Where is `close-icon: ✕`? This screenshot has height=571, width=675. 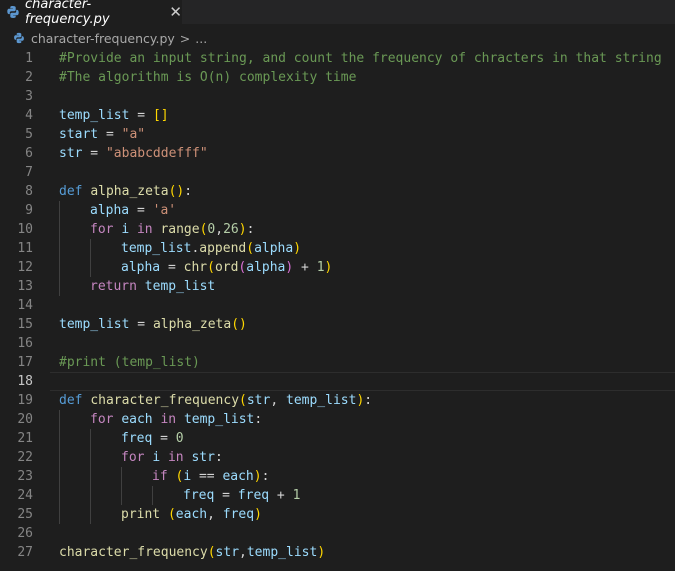 close-icon: ✕ is located at coordinates (175, 12).